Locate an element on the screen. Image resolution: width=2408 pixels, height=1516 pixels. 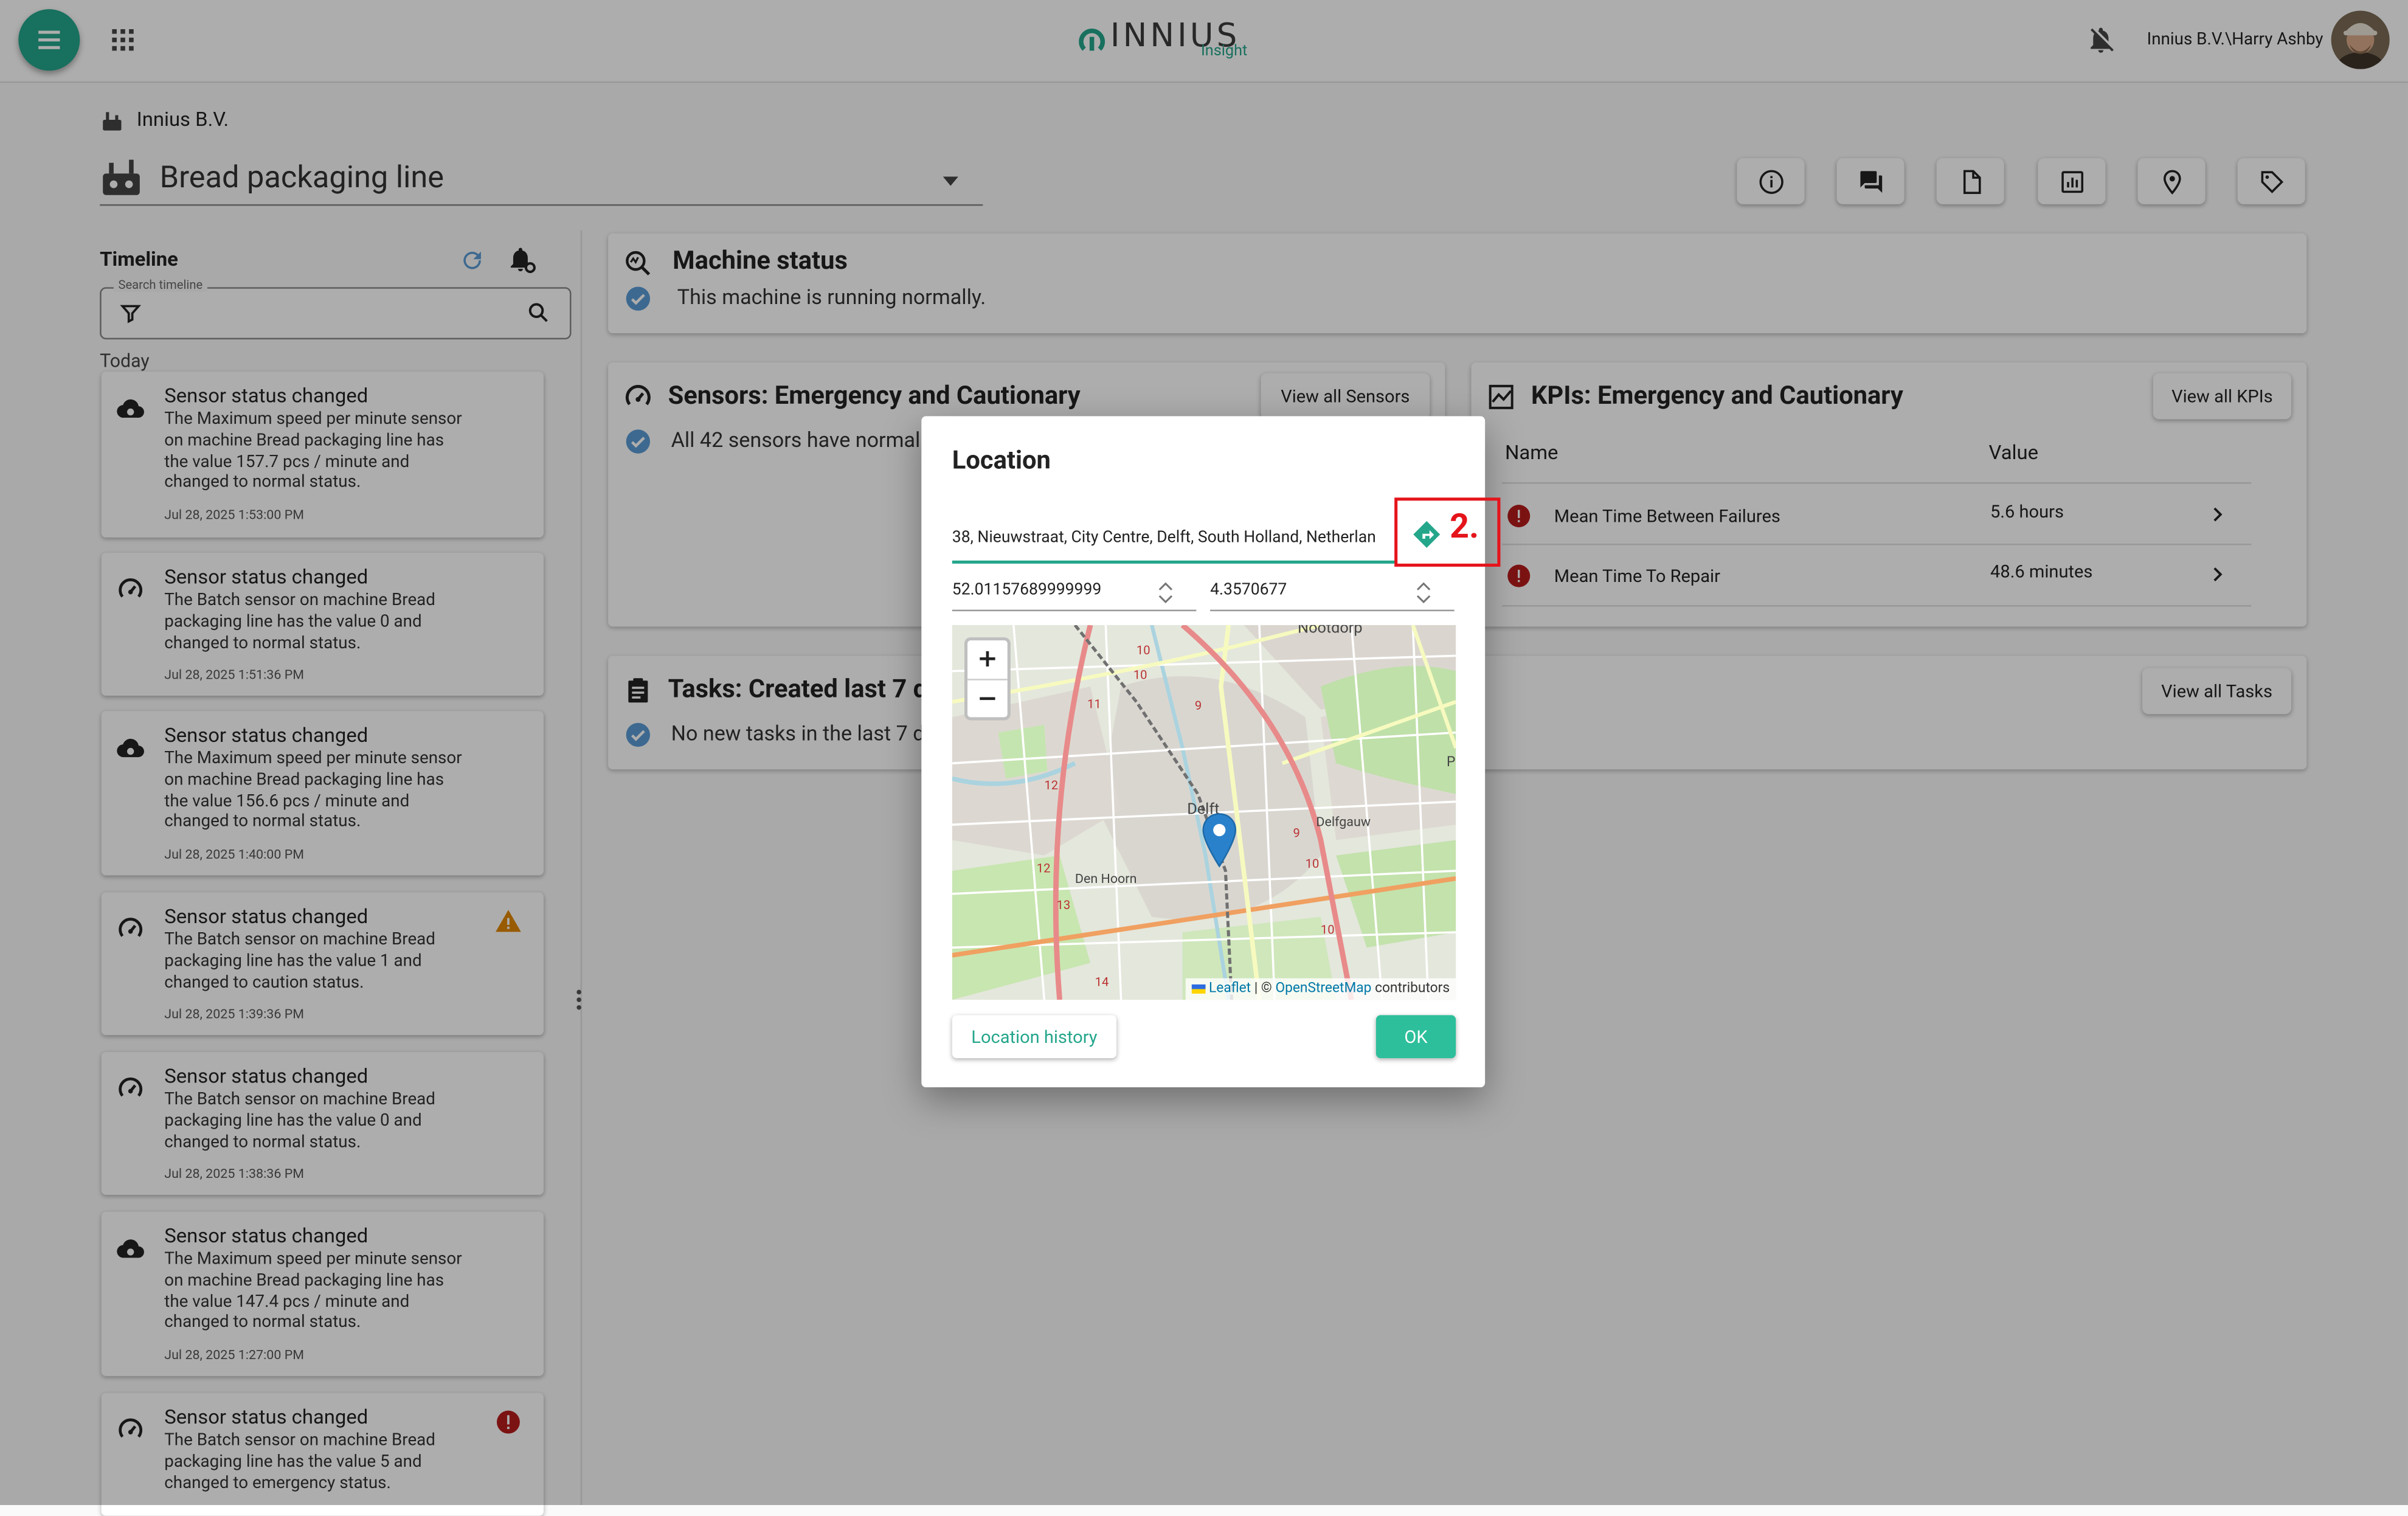
address-input-underline is located at coordinates (1174, 562).